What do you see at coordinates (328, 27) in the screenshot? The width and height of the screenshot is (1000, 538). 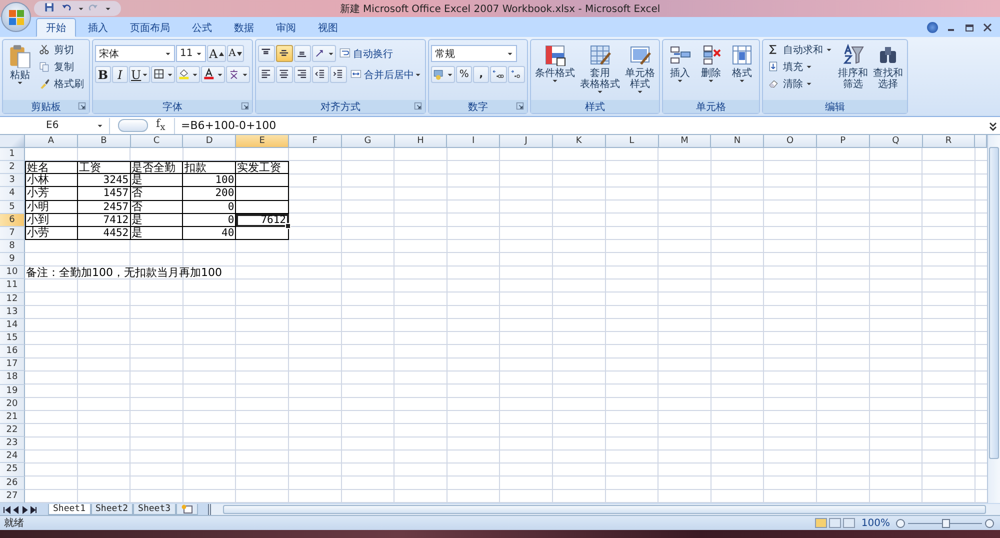 I see `ribbon-tab: 视图` at bounding box center [328, 27].